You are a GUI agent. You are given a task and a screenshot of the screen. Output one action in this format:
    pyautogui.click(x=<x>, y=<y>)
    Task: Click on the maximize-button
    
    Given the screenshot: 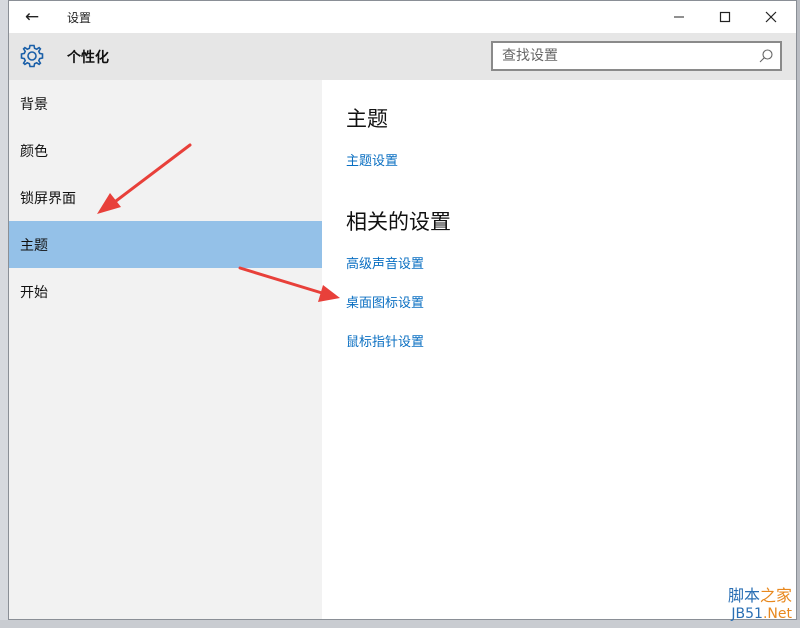 What is the action you would take?
    pyautogui.click(x=725, y=17)
    